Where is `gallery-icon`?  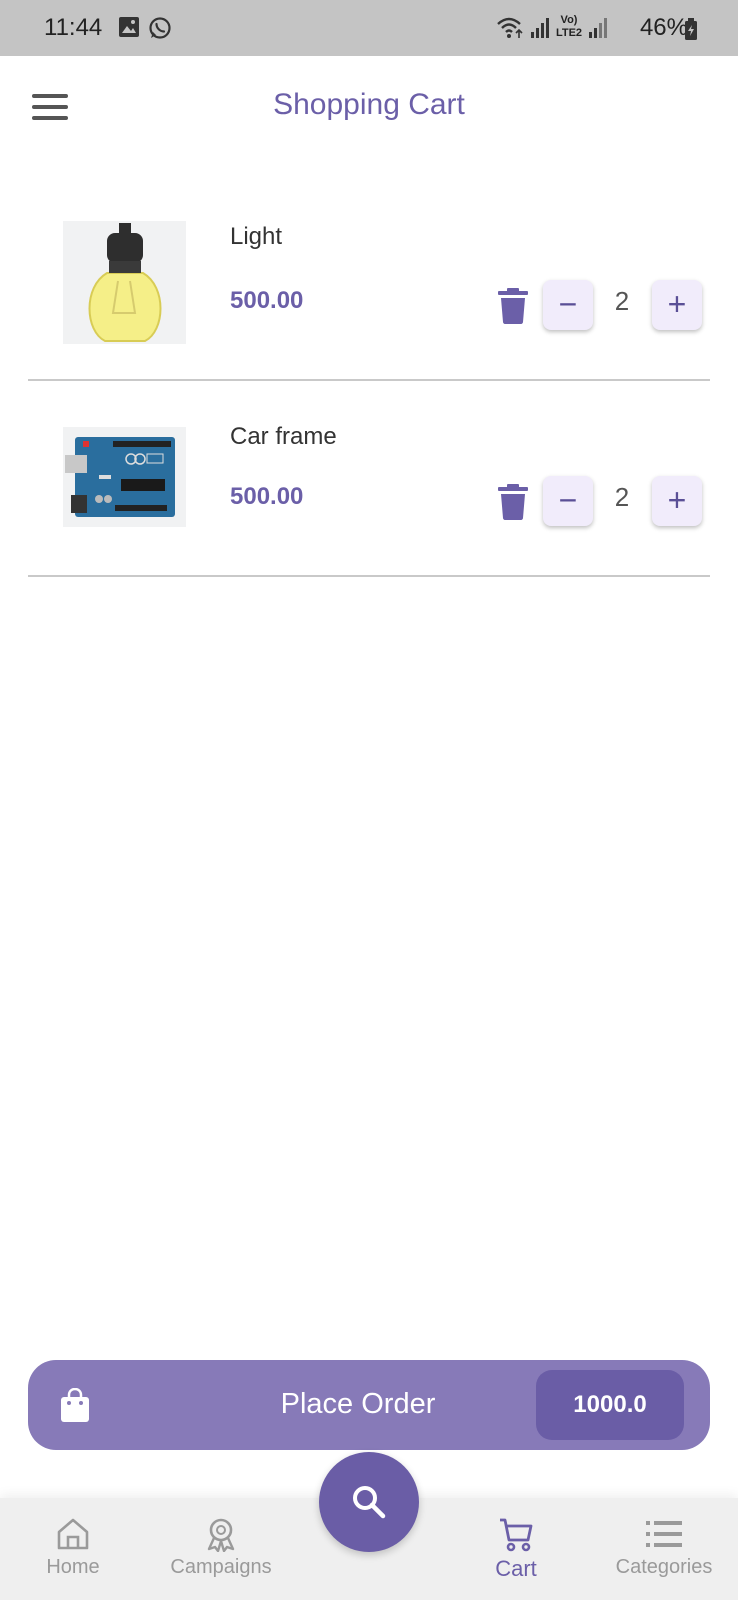 gallery-icon is located at coordinates (129, 27).